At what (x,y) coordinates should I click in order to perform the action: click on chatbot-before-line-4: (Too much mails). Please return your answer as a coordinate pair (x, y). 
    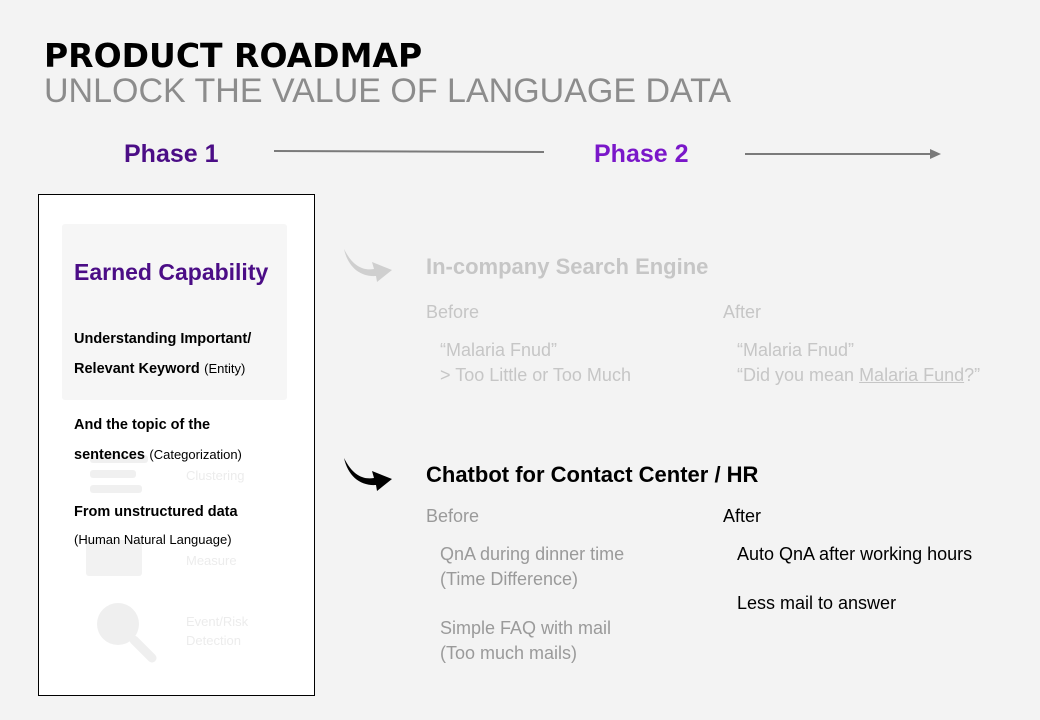
    Looking at the image, I should click on (509, 653).